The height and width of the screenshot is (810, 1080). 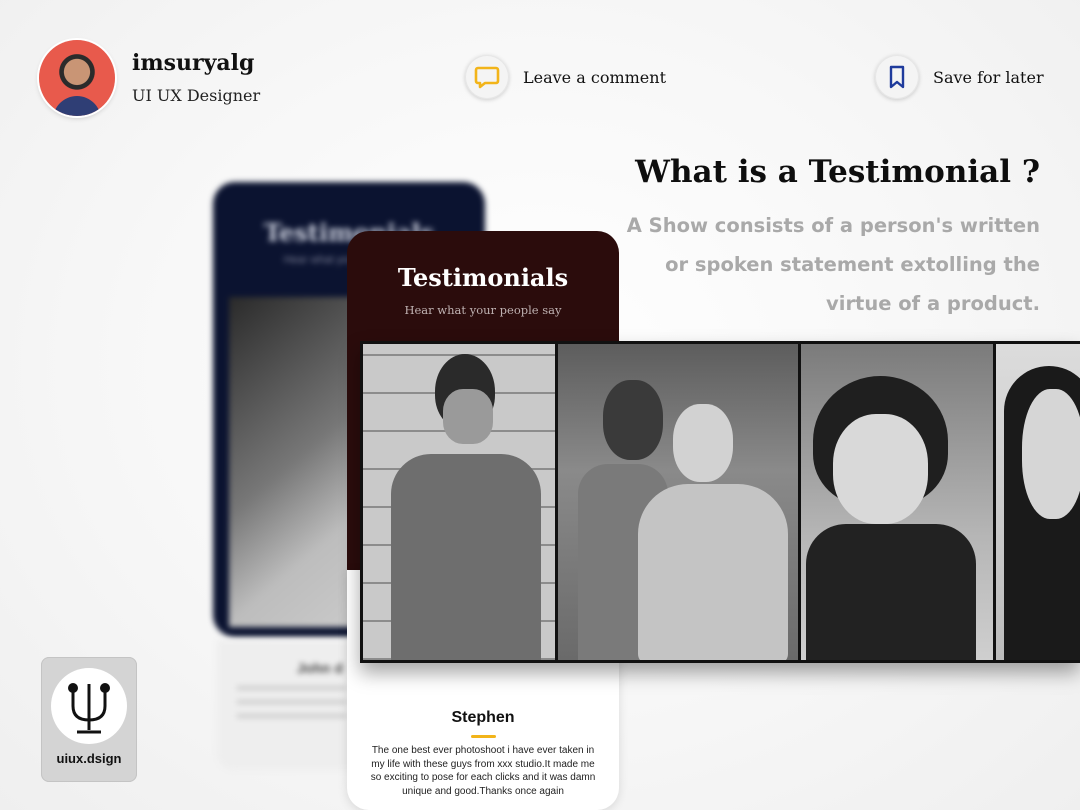 What do you see at coordinates (77, 78) in the screenshot?
I see `avatar` at bounding box center [77, 78].